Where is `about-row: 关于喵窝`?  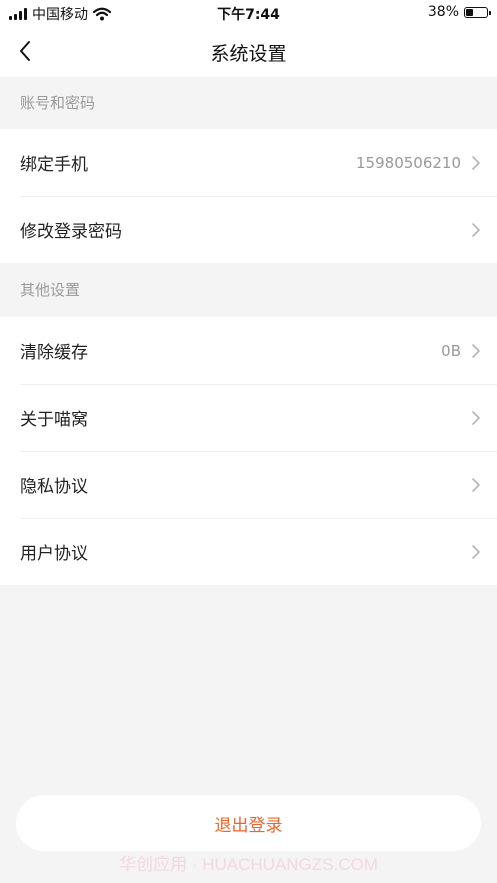 about-row: 关于喵窝 is located at coordinates (248, 417).